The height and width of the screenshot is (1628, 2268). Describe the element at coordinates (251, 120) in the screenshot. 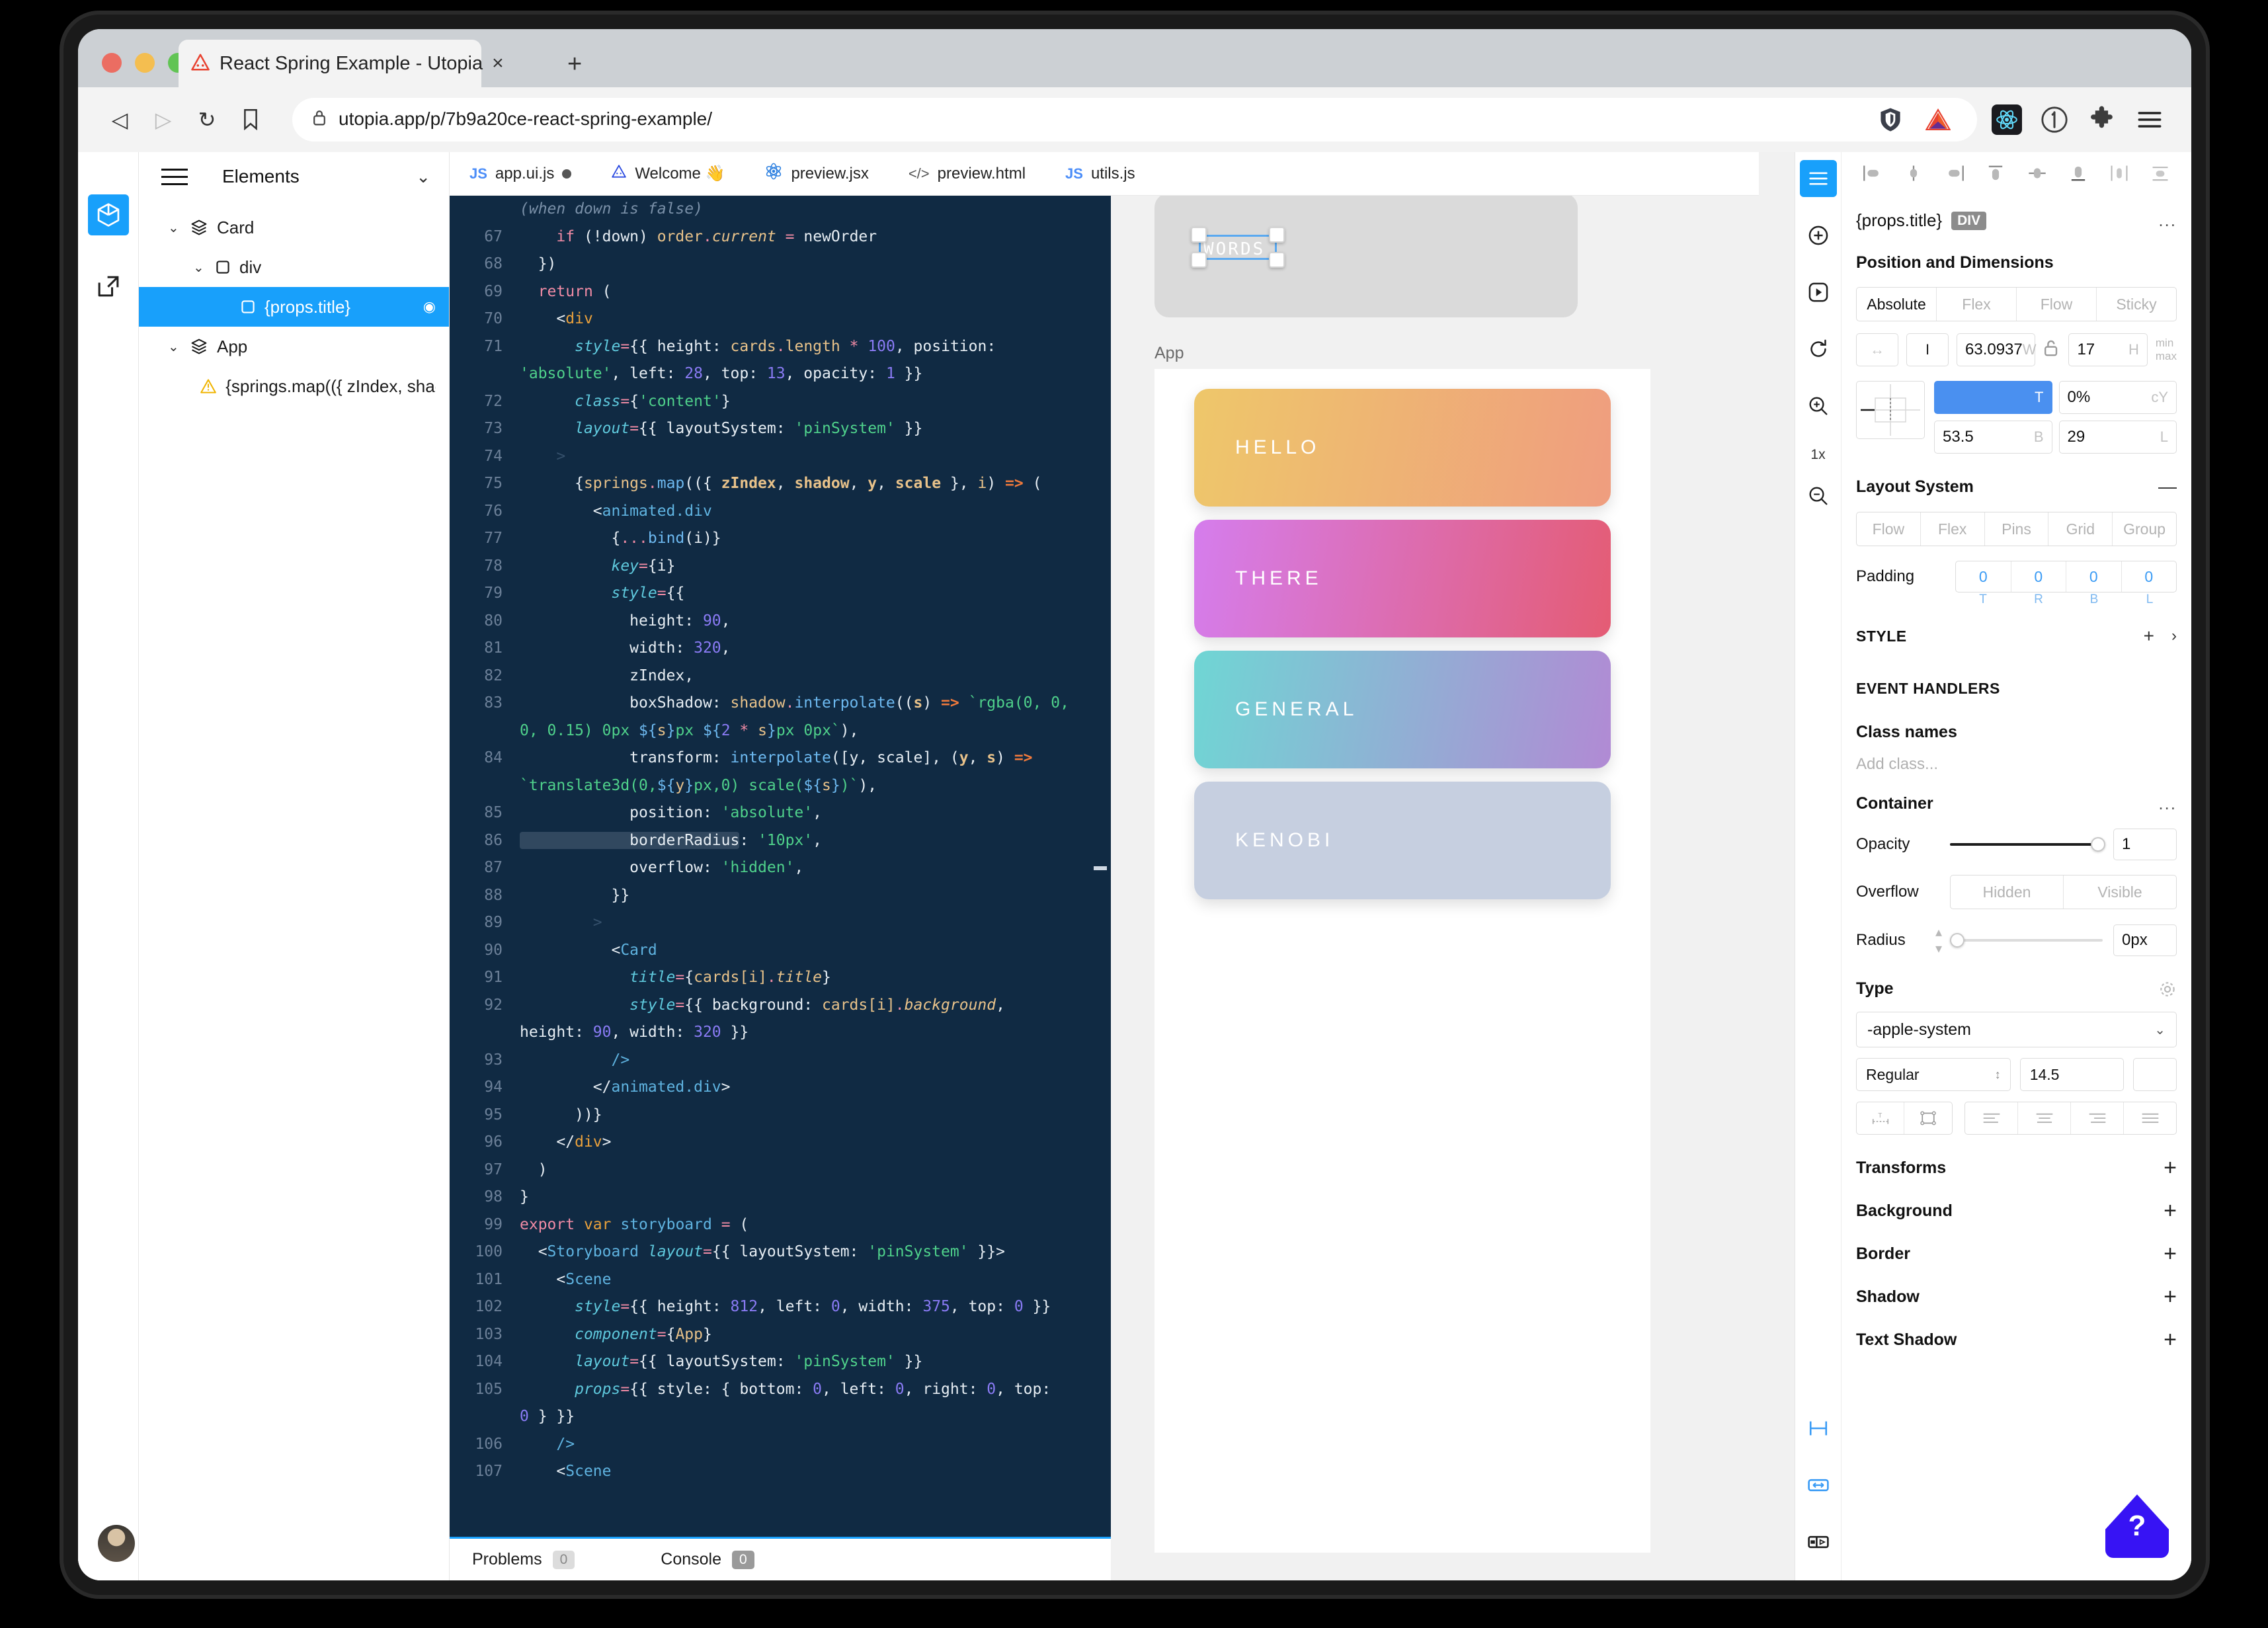

I see `bookmark-icon` at that location.